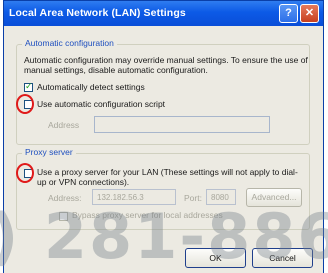 The width and height of the screenshot is (328, 273). Describe the element at coordinates (69, 43) in the screenshot. I see `automatic-configuration-label: Automatic configuration` at that location.